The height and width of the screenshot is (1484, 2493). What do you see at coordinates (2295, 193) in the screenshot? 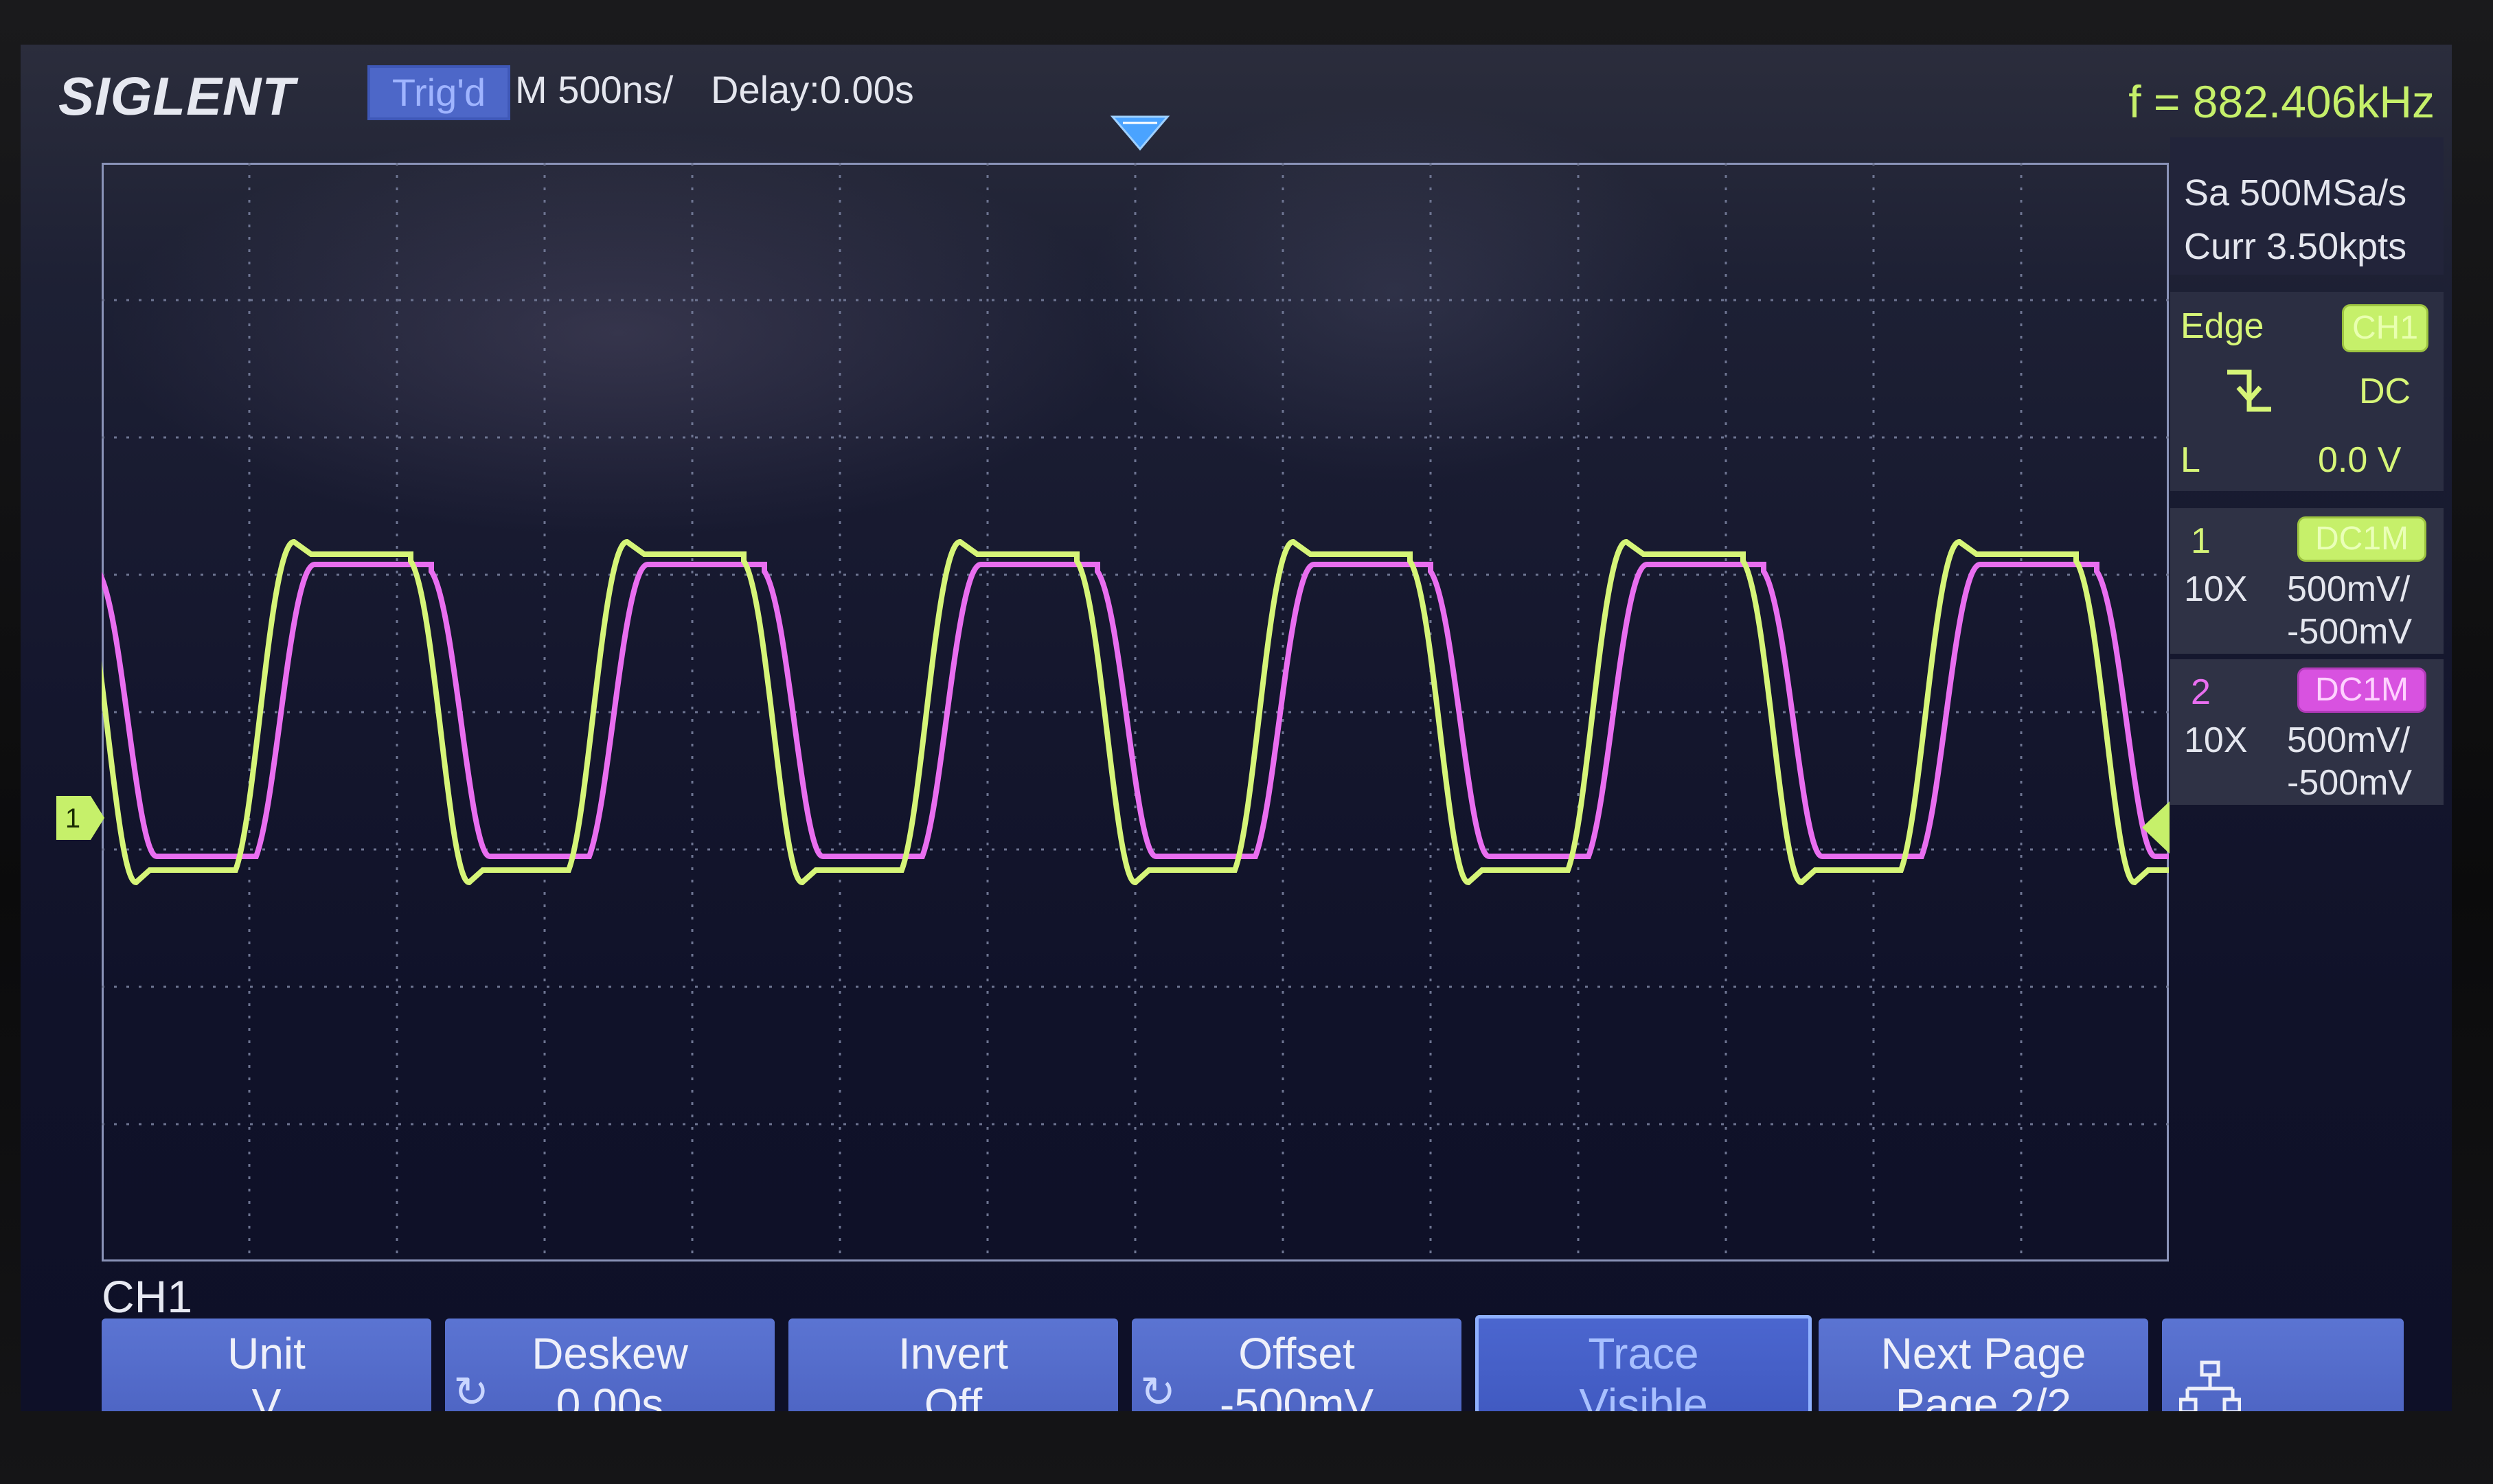
I see `sample-rate: Sa 500MSa/s` at bounding box center [2295, 193].